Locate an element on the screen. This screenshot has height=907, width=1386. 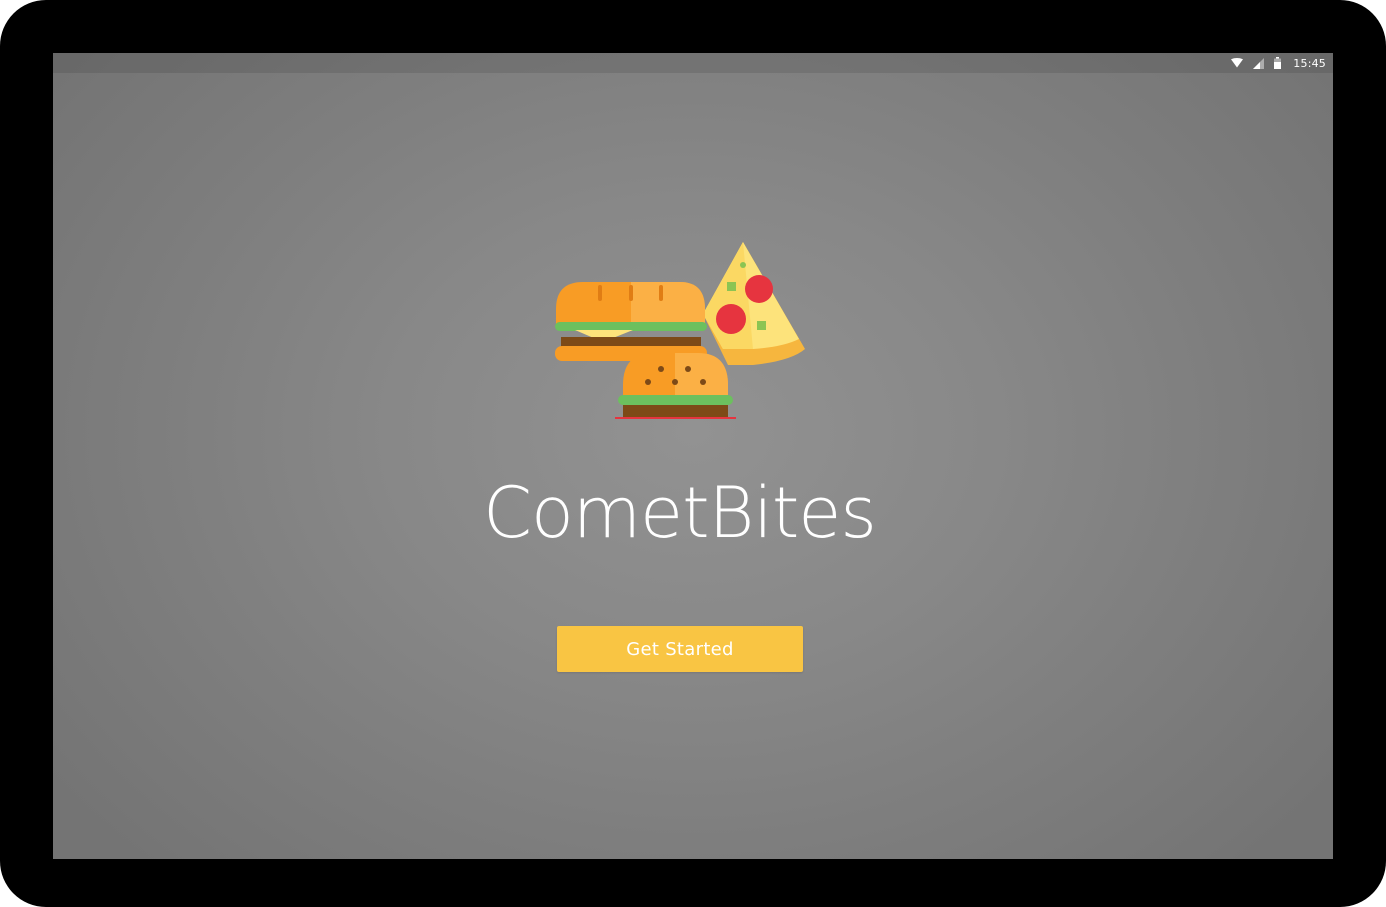
burger-icon is located at coordinates (675, 386).